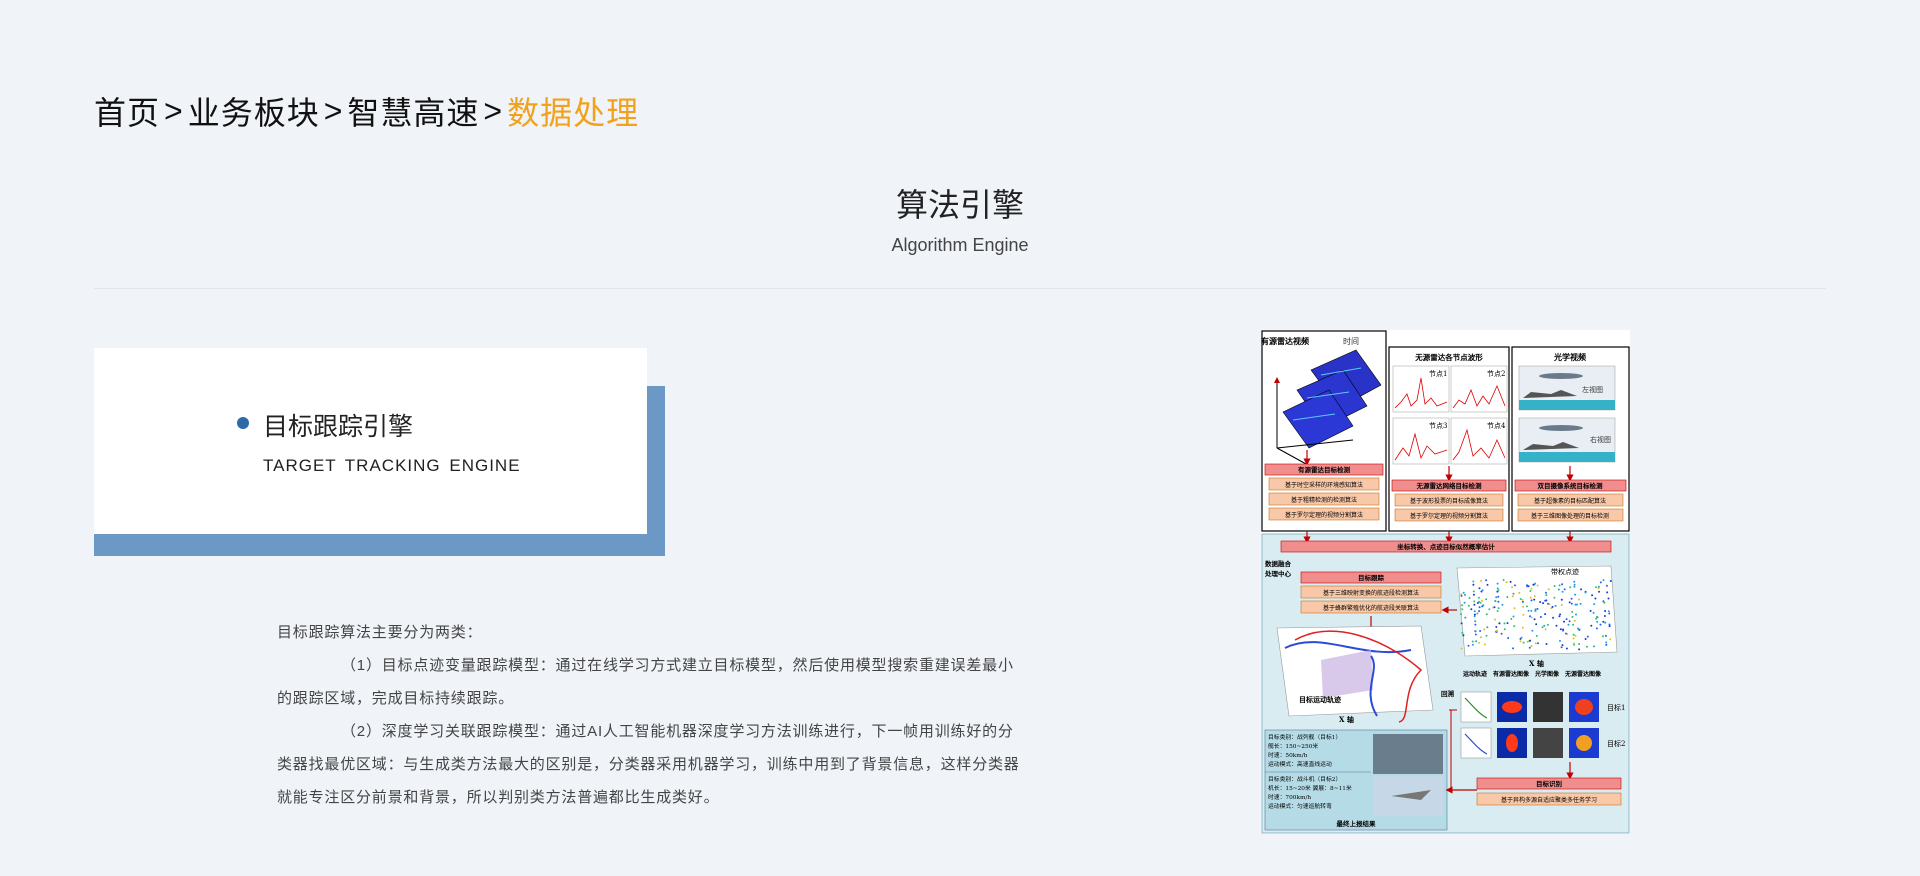  What do you see at coordinates (1346, 719) in the screenshot?
I see `x-axis-label-2: X 轴` at bounding box center [1346, 719].